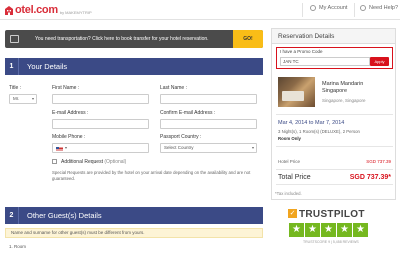  What do you see at coordinates (343, 84) in the screenshot?
I see `hotel-name: Marina Mandarin` at bounding box center [343, 84].